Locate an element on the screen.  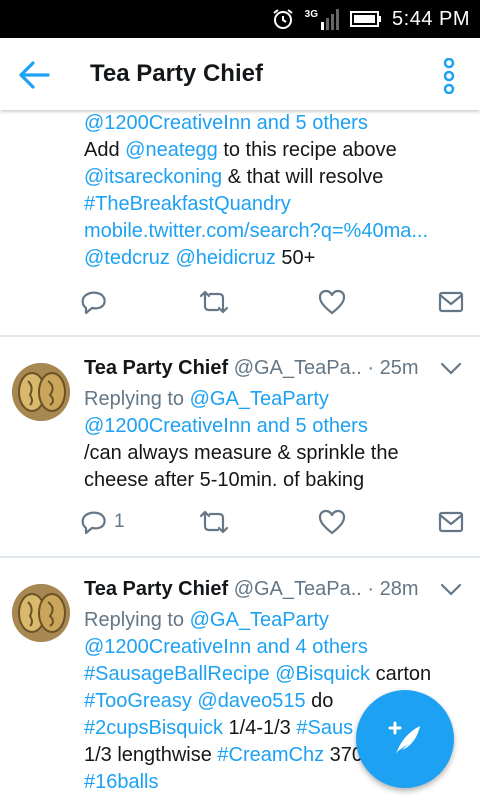
tweet-link: @itsareckoning is located at coordinates (153, 177).